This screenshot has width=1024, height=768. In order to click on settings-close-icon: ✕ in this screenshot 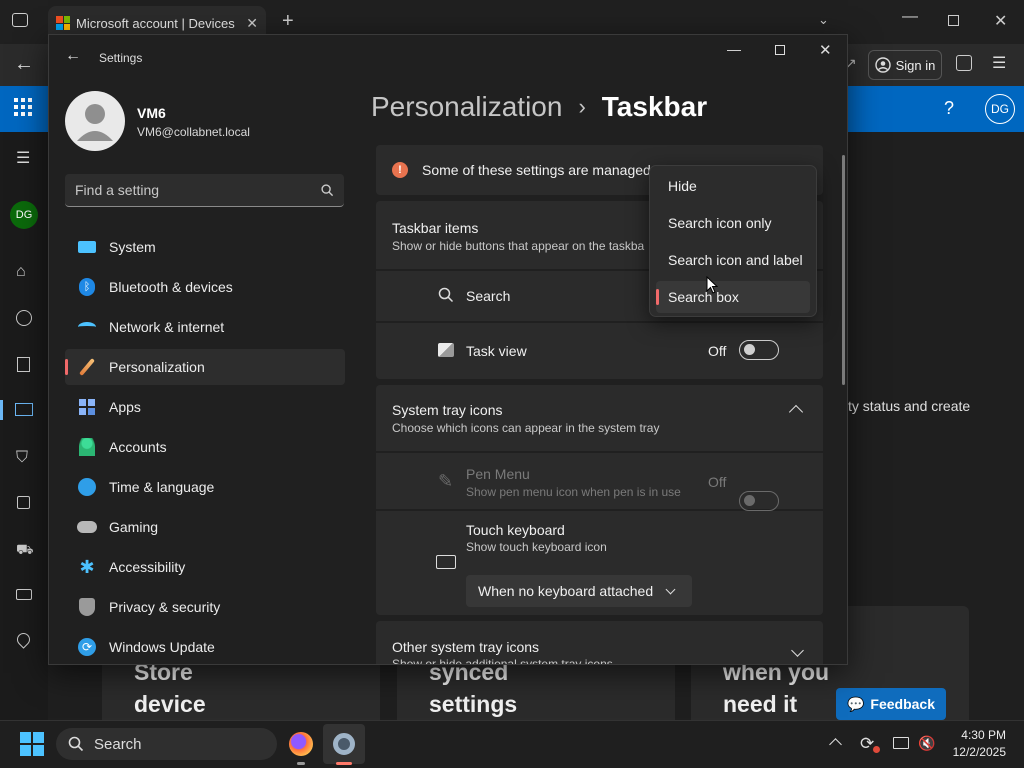, I will do `click(825, 50)`.